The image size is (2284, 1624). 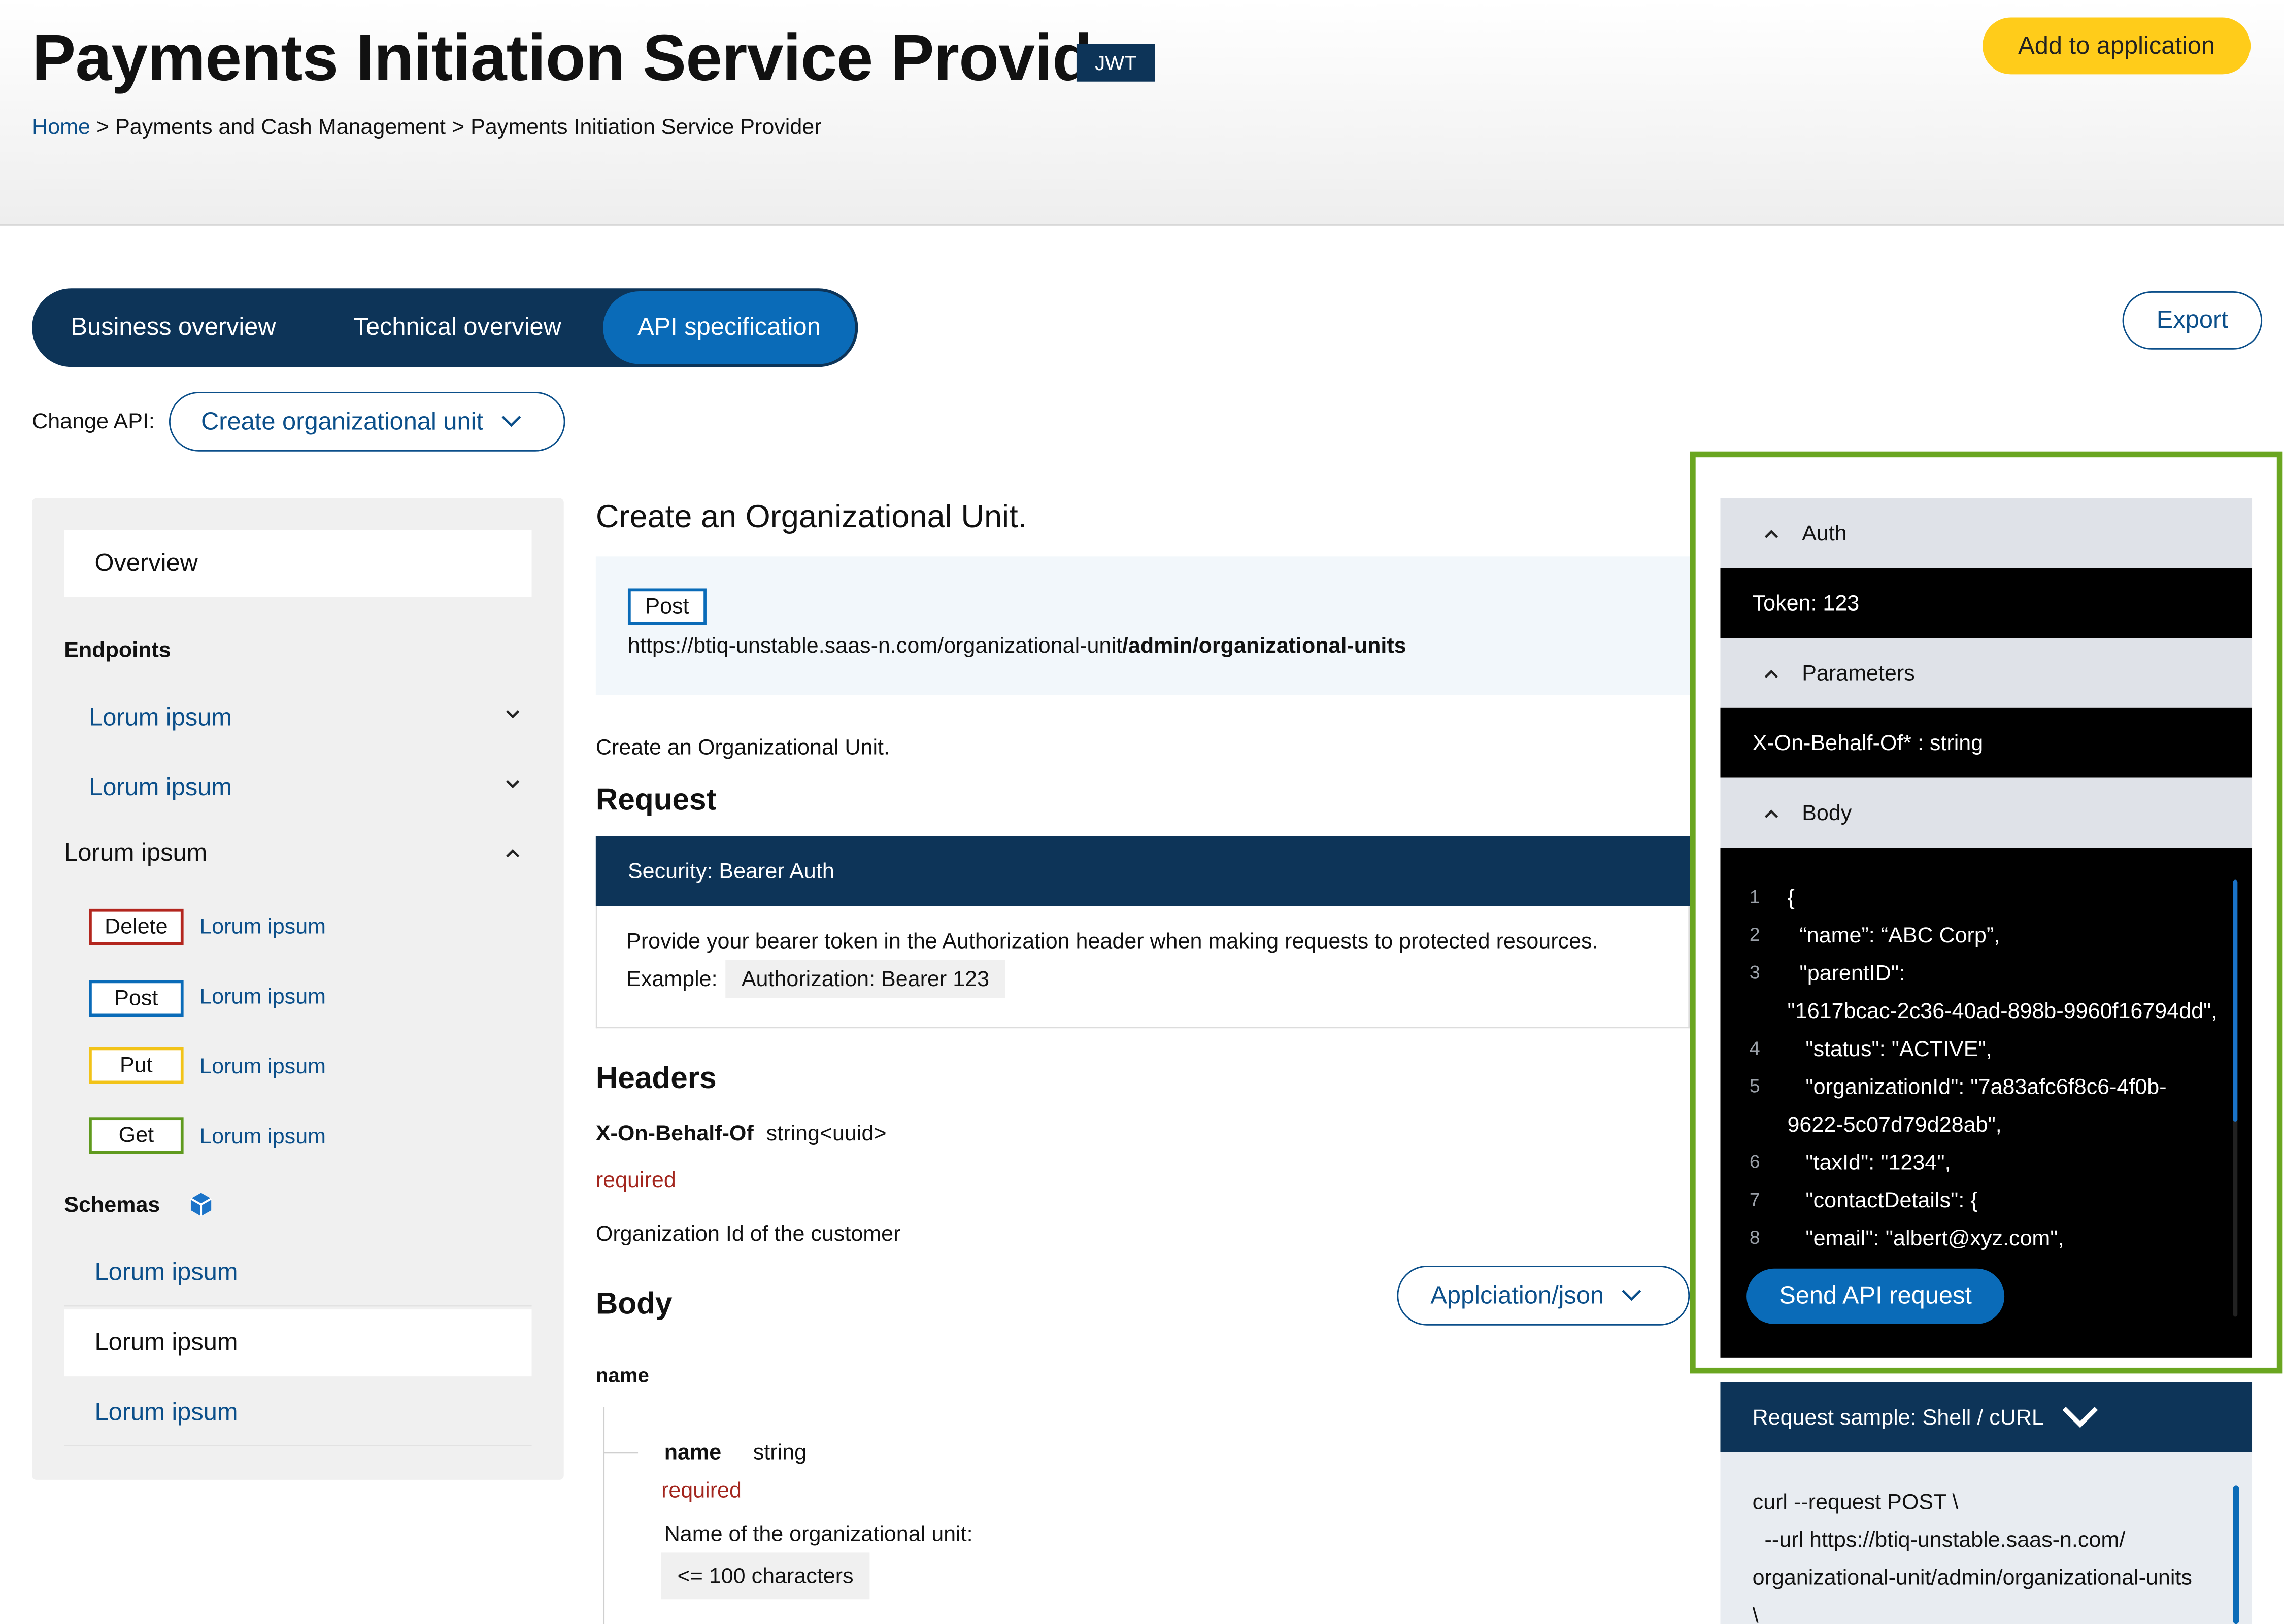 What do you see at coordinates (826, 1133) in the screenshot?
I see `header-field-type: string<uuid>` at bounding box center [826, 1133].